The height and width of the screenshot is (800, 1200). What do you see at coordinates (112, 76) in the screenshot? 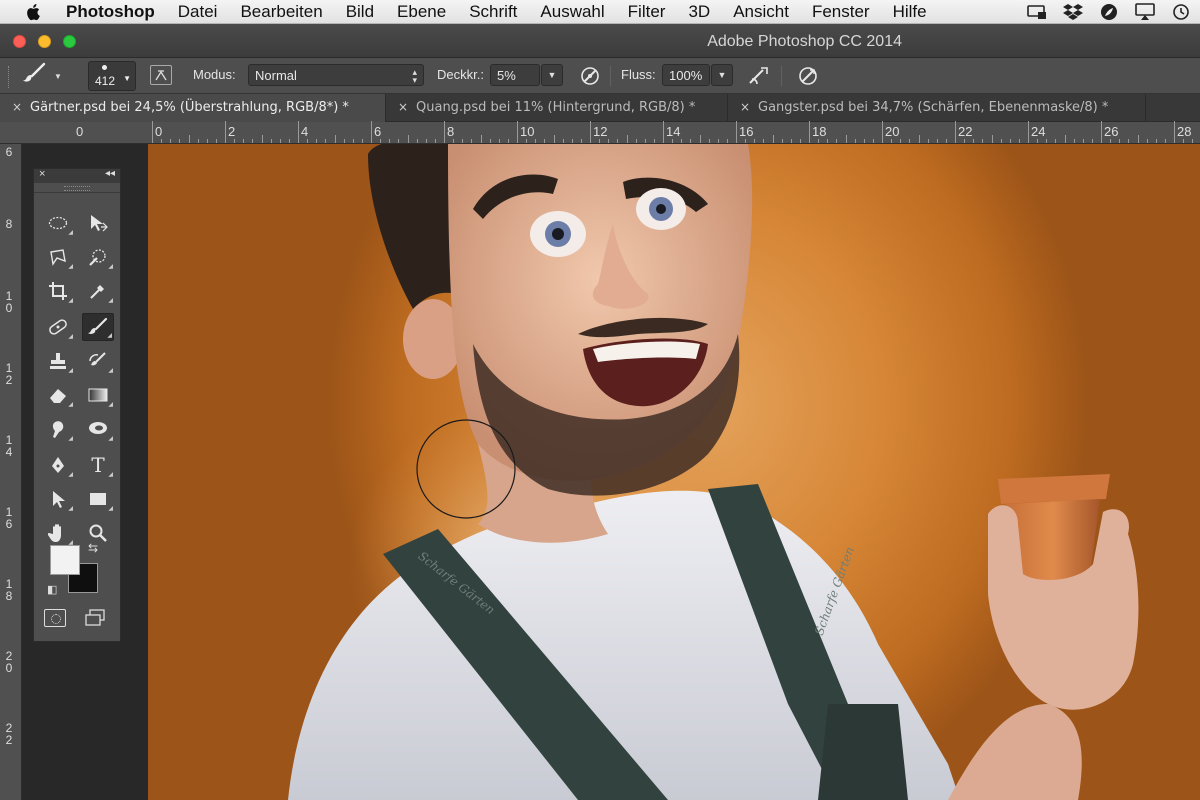
I see `brush-preset-picker: 412 ▼` at bounding box center [112, 76].